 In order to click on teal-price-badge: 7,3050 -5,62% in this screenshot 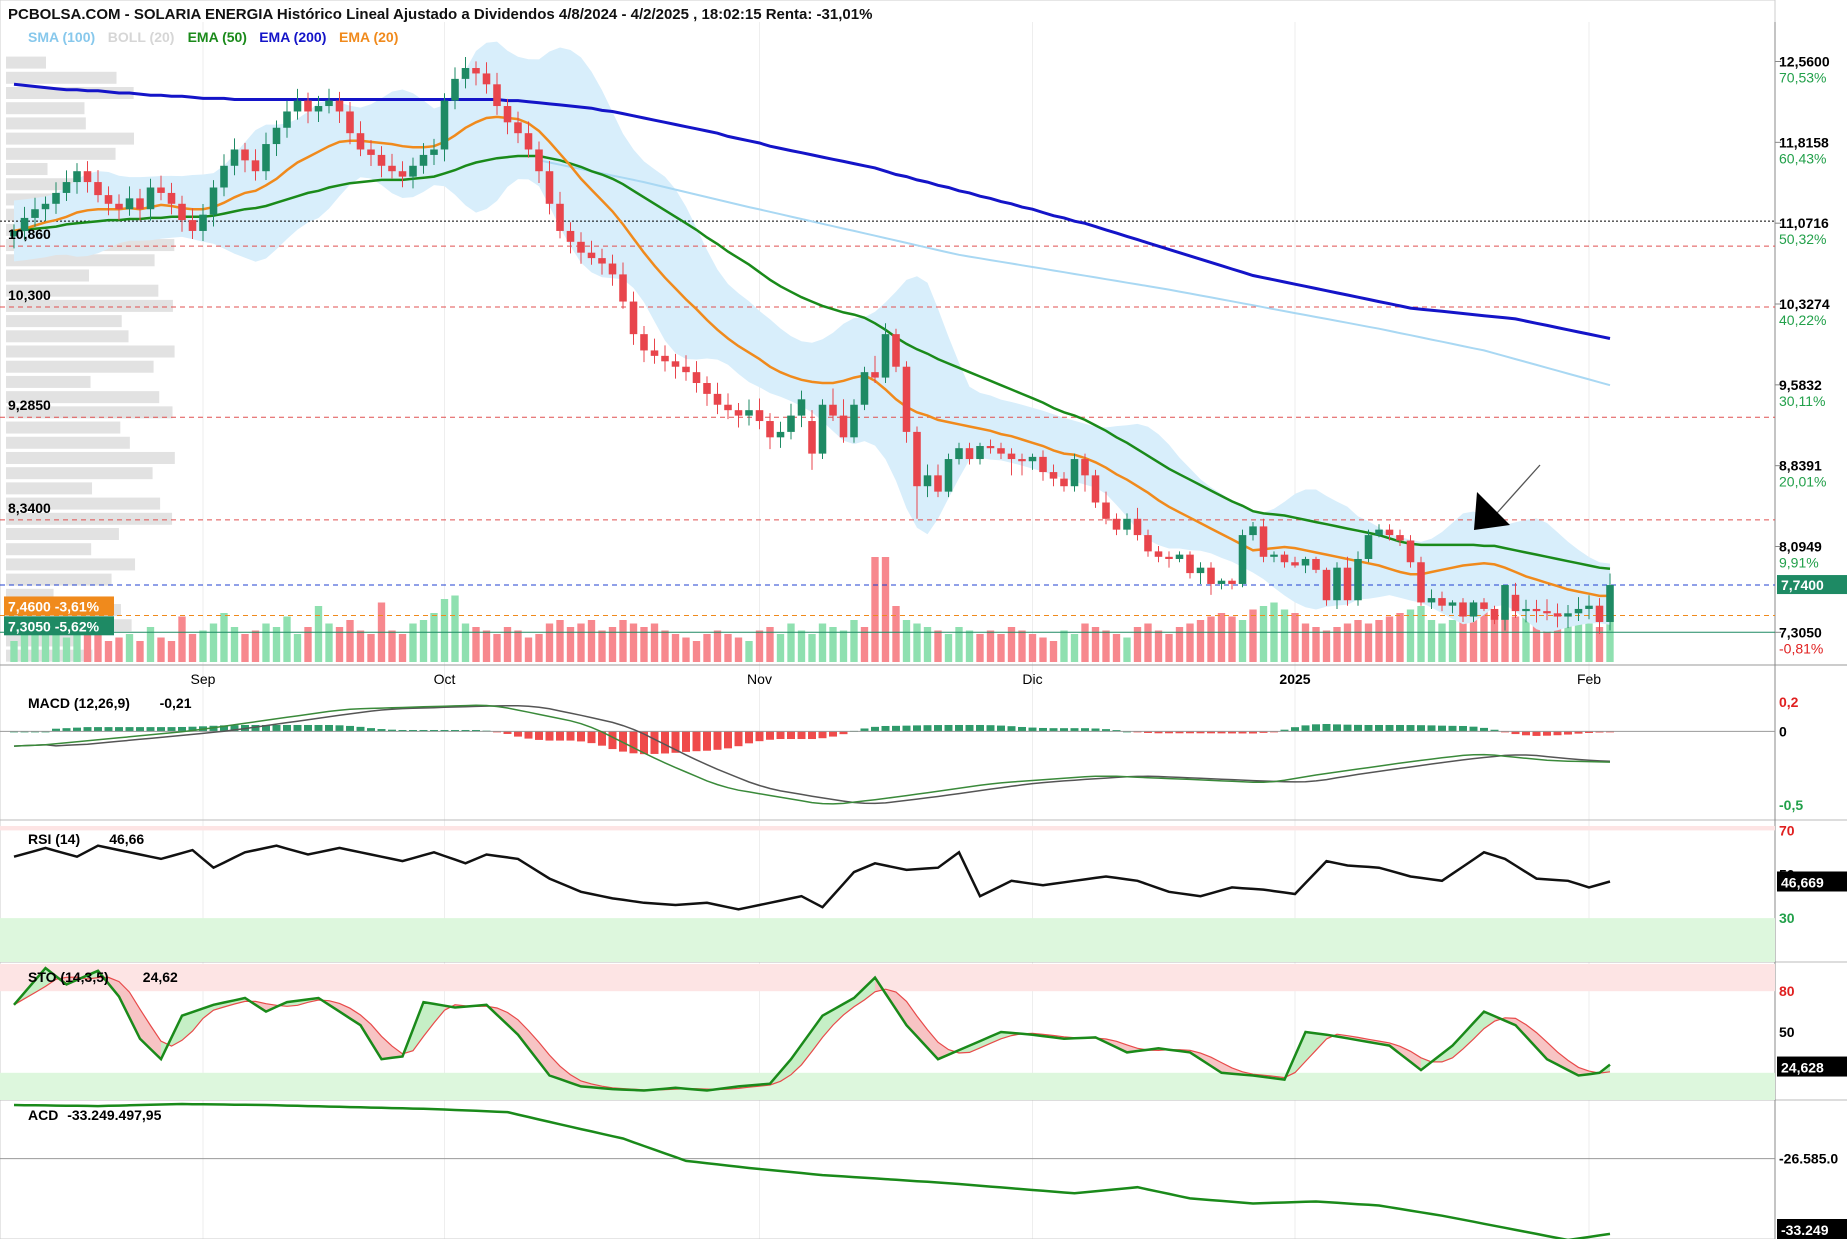, I will do `click(54, 626)`.